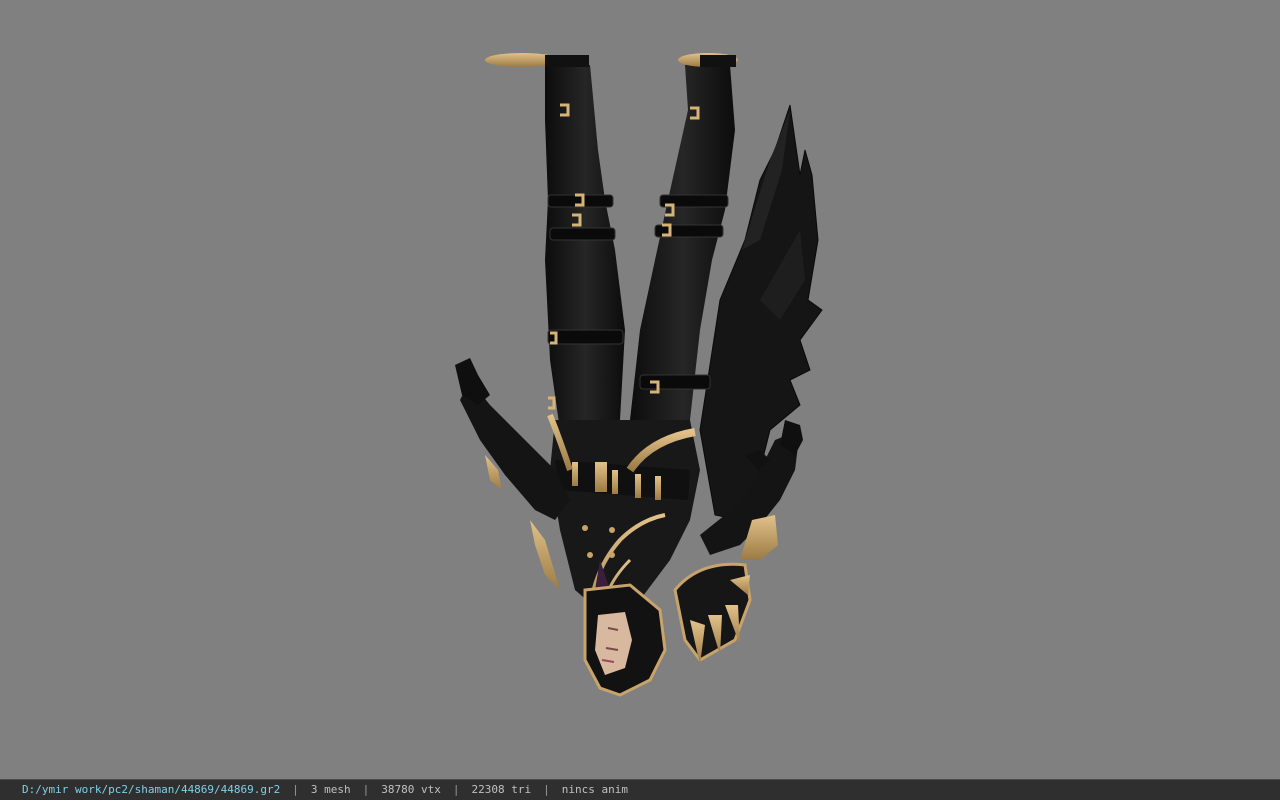 This screenshot has width=1280, height=800. I want to click on mesh-count-label: 3 mesh, so click(330, 789).